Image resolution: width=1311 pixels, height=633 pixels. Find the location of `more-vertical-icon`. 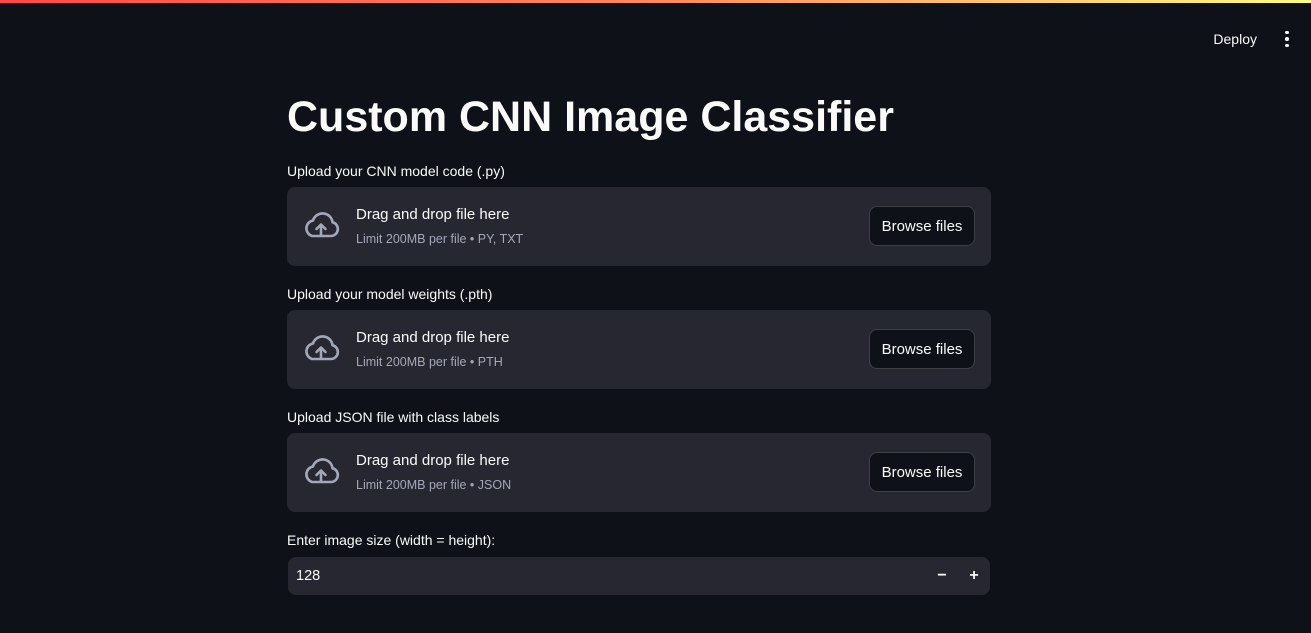

more-vertical-icon is located at coordinates (1287, 39).